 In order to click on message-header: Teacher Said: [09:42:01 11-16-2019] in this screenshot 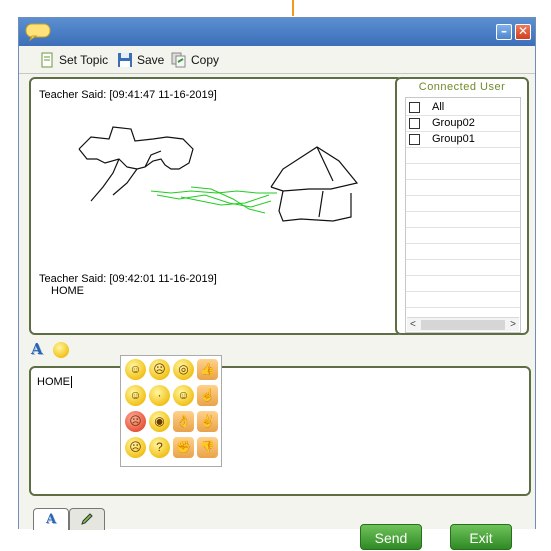, I will do `click(128, 279)`.